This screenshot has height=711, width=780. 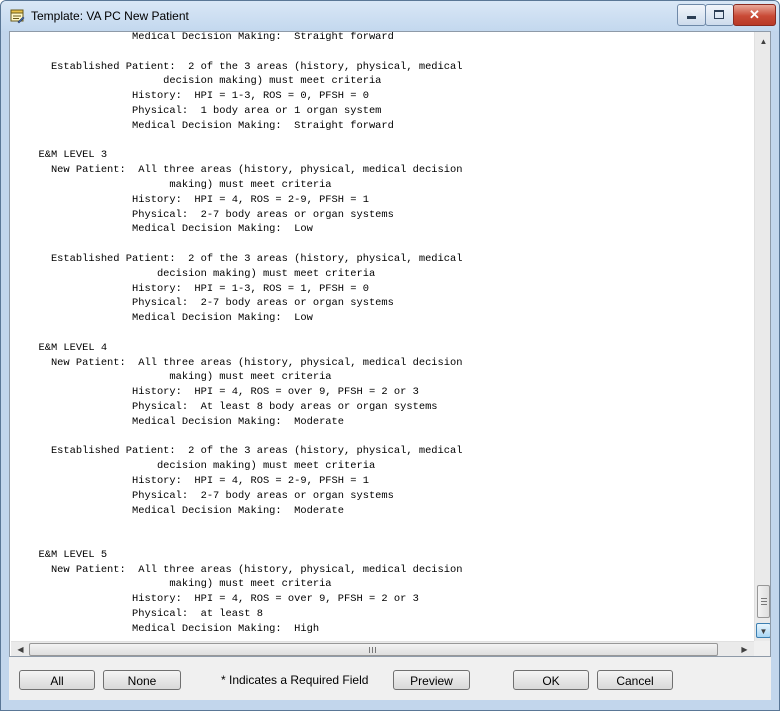 What do you see at coordinates (110, 16) in the screenshot?
I see `window-title: Template: VA PC New Patient` at bounding box center [110, 16].